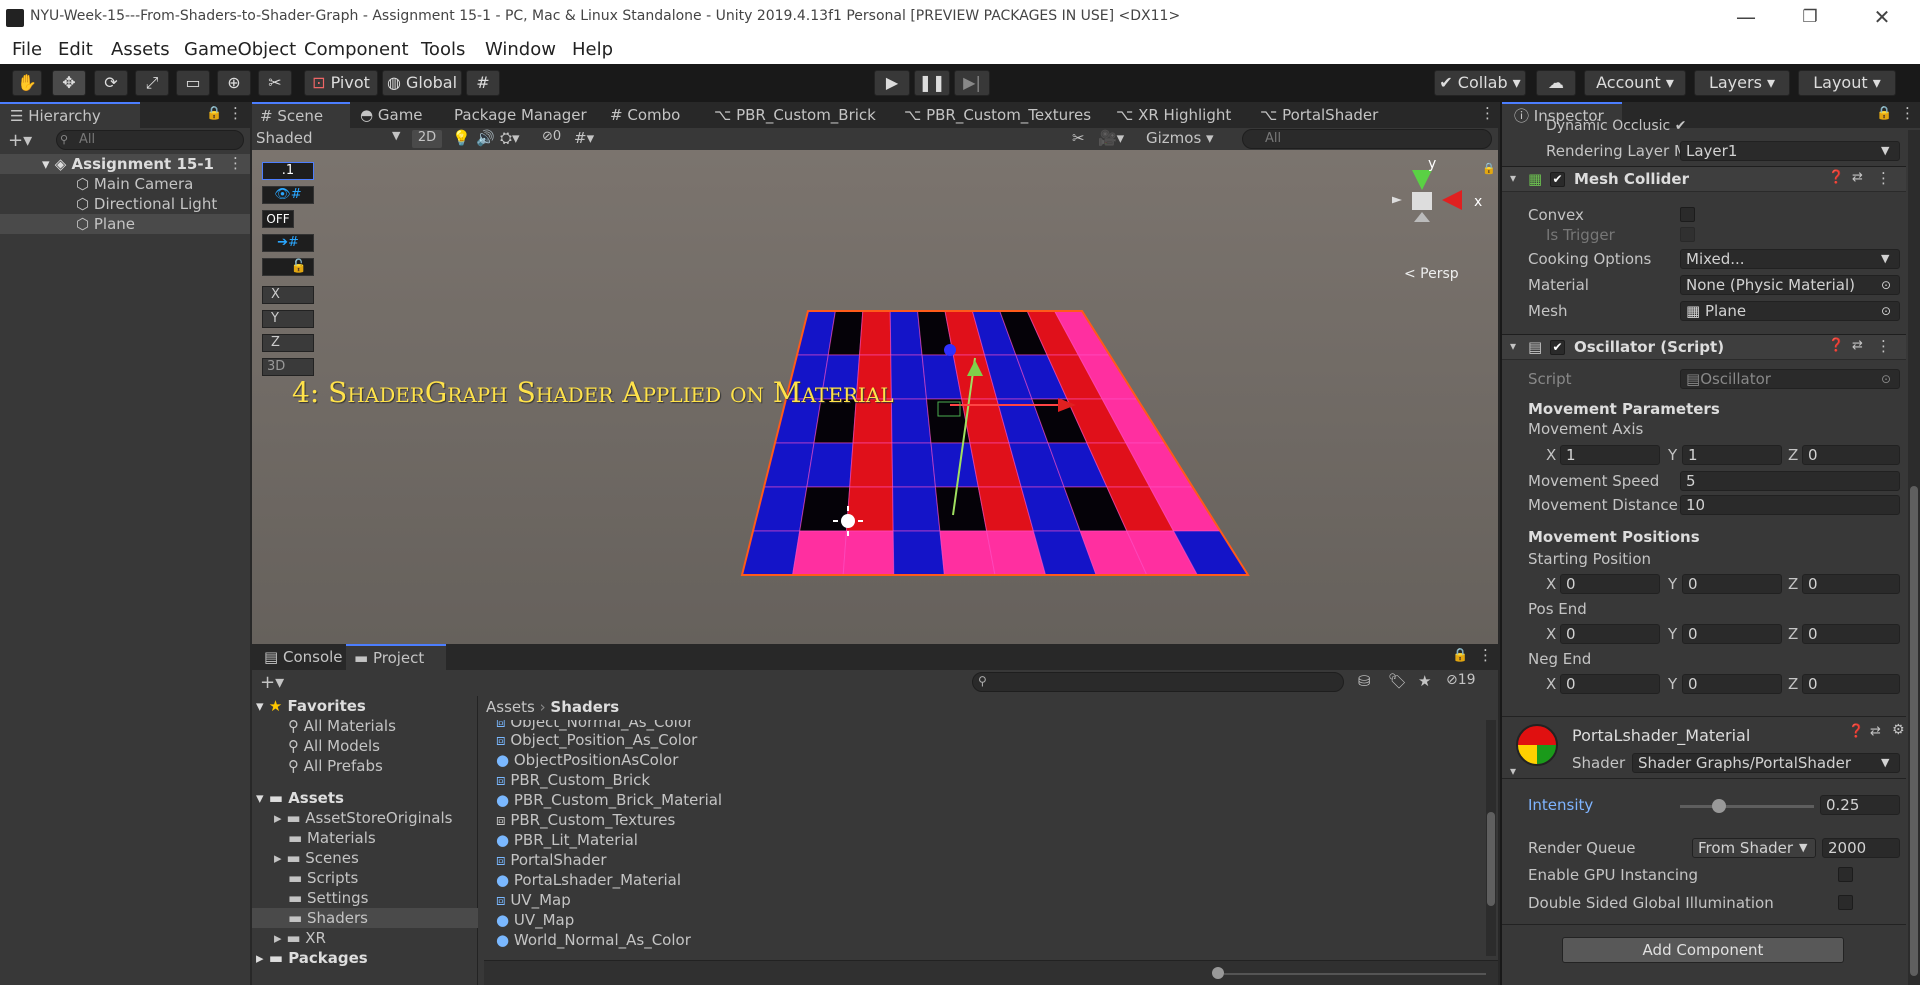 The image size is (1920, 985). I want to click on file-item: ⧈ UV_Map, so click(533, 900).